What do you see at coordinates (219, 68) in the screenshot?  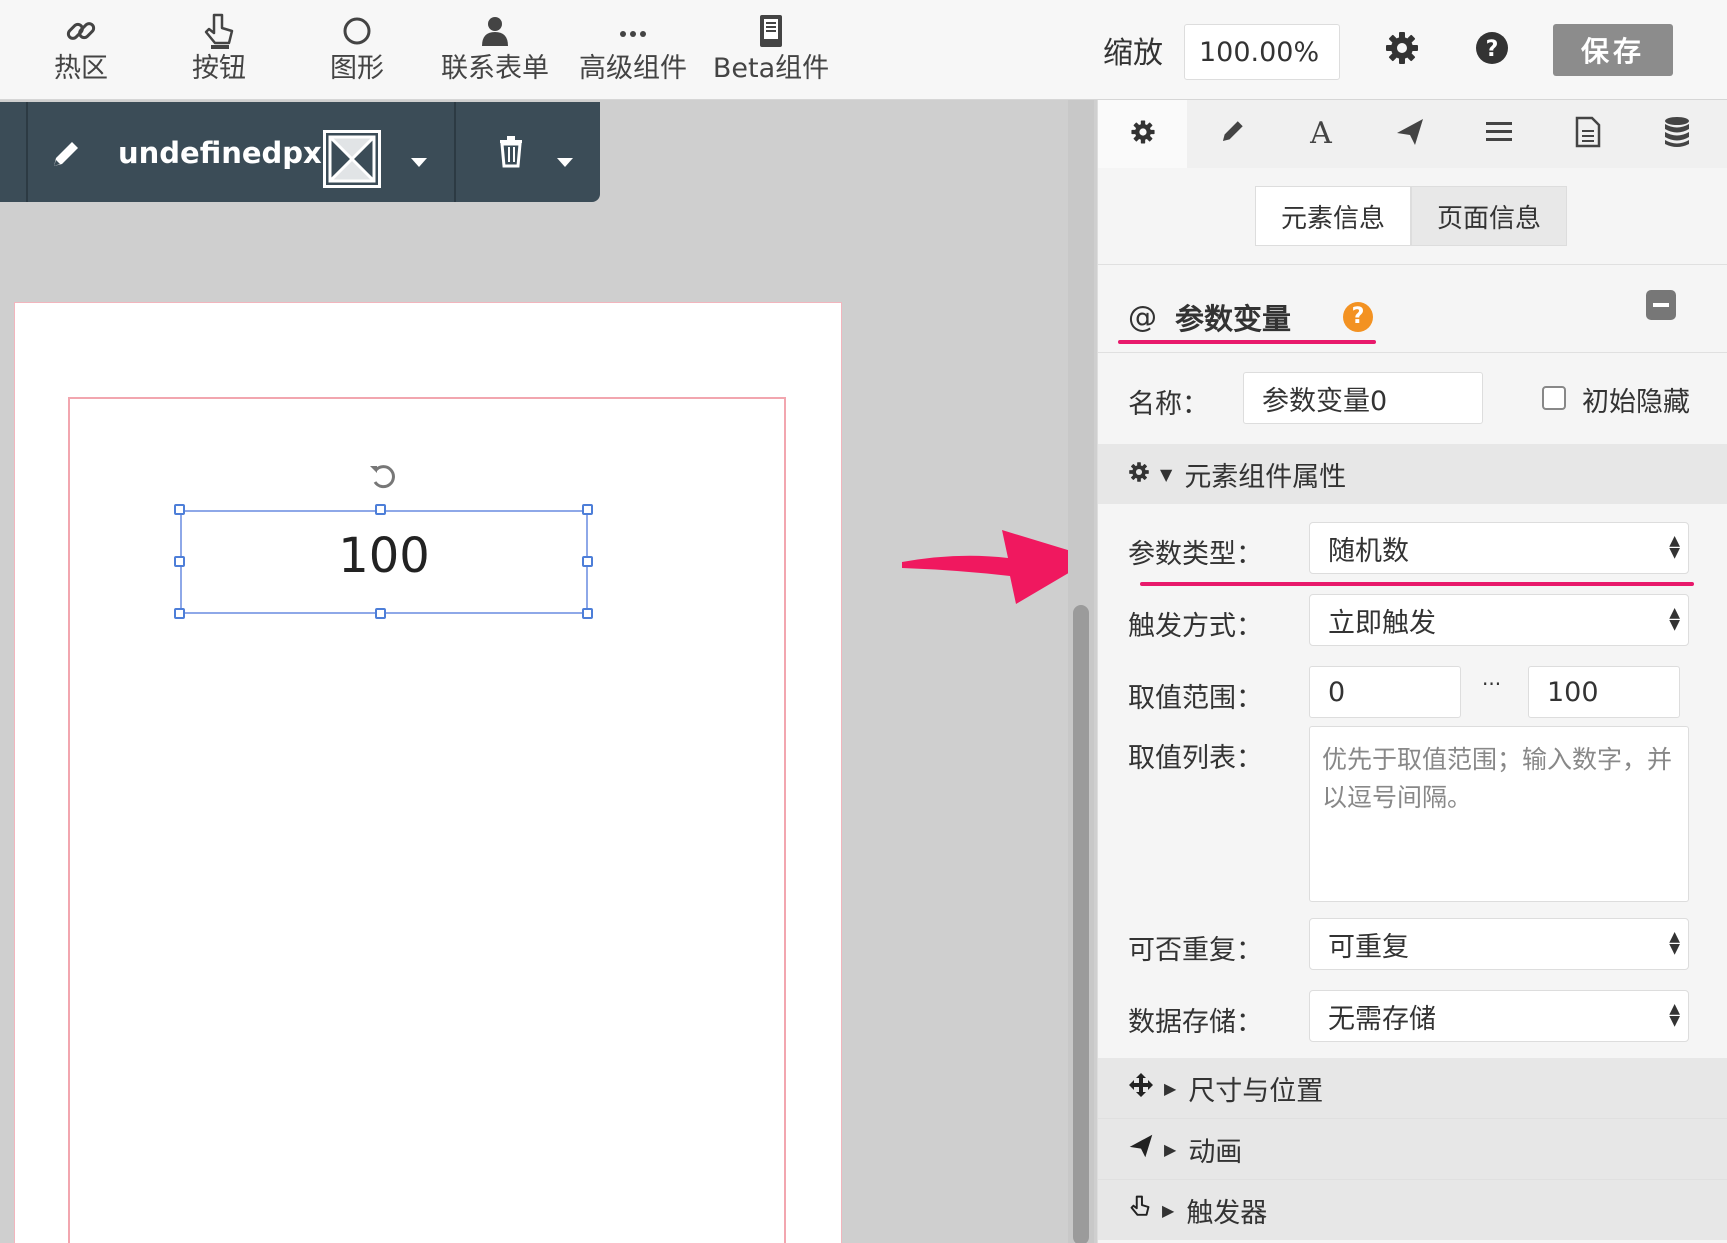 I see `tool-label: 按钮` at bounding box center [219, 68].